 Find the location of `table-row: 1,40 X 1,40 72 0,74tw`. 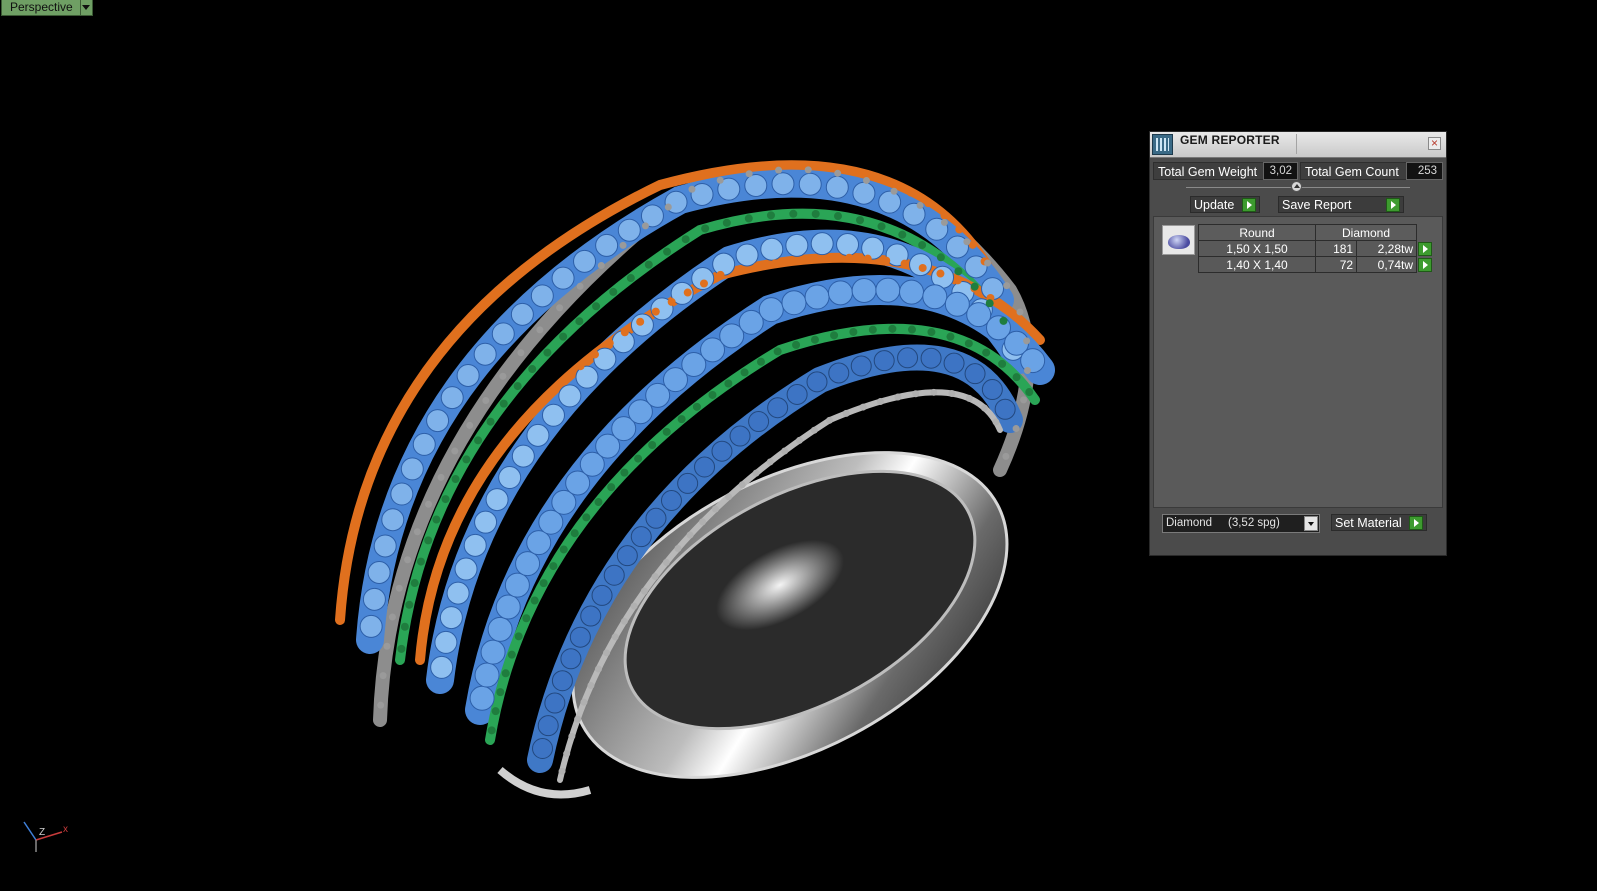

table-row: 1,40 X 1,40 72 0,74tw is located at coordinates (1315, 264).